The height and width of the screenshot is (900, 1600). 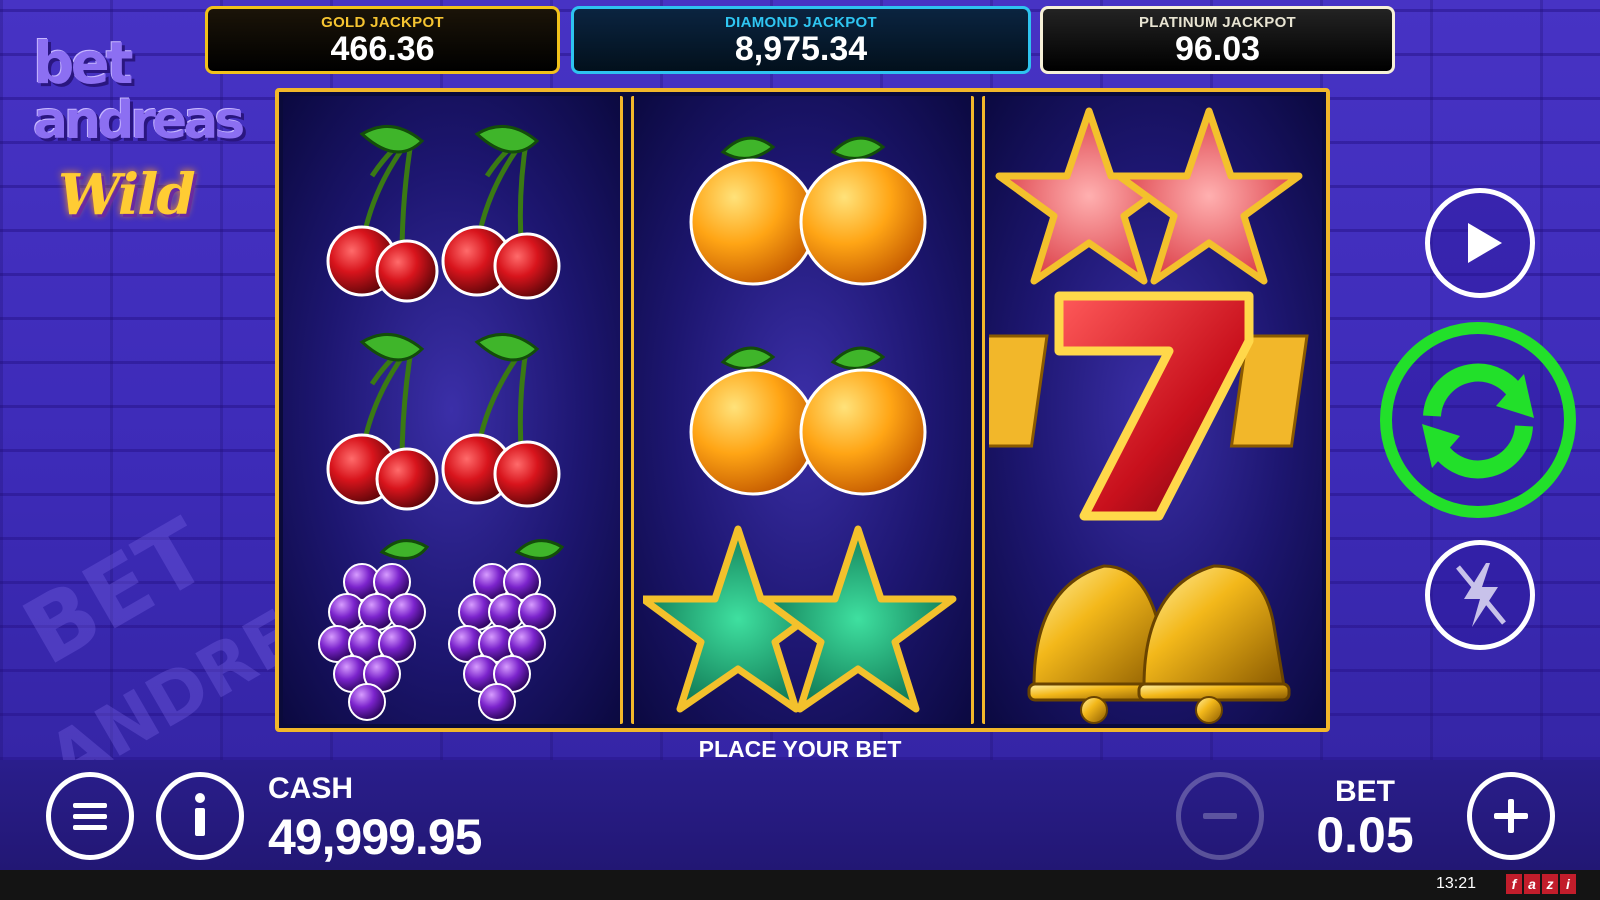 I want to click on platinum-jackpot-label: PLATINUM JACKPOT, so click(x=1217, y=22).